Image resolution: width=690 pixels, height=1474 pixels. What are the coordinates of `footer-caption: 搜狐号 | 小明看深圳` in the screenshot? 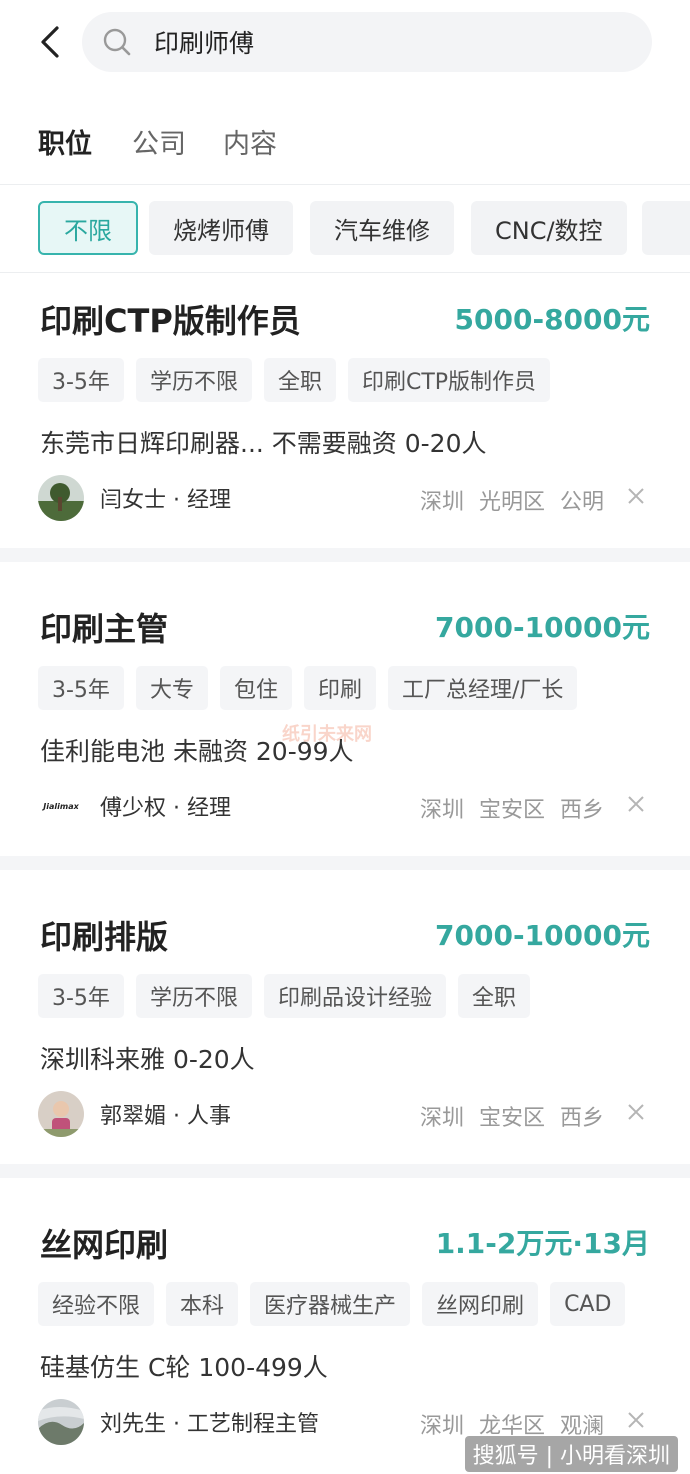 It's located at (571, 1454).